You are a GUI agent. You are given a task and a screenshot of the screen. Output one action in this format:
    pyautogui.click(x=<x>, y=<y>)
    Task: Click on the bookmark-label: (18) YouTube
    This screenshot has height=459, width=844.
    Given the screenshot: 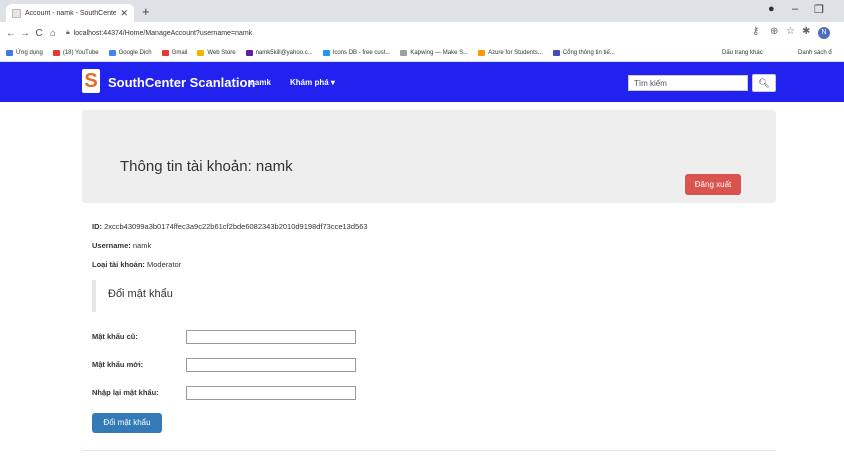 What is the action you would take?
    pyautogui.click(x=80, y=52)
    